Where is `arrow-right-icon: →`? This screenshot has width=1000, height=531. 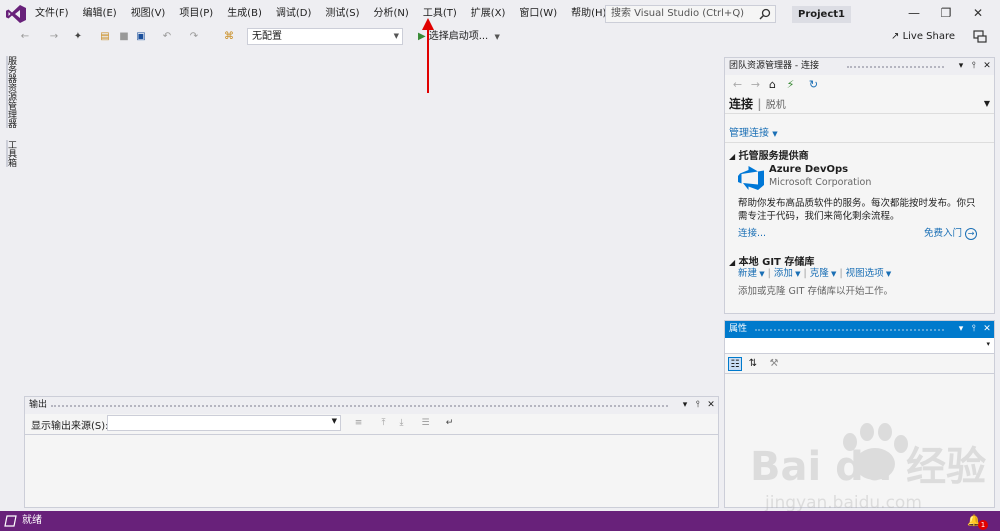 arrow-right-icon: → is located at coordinates (971, 234).